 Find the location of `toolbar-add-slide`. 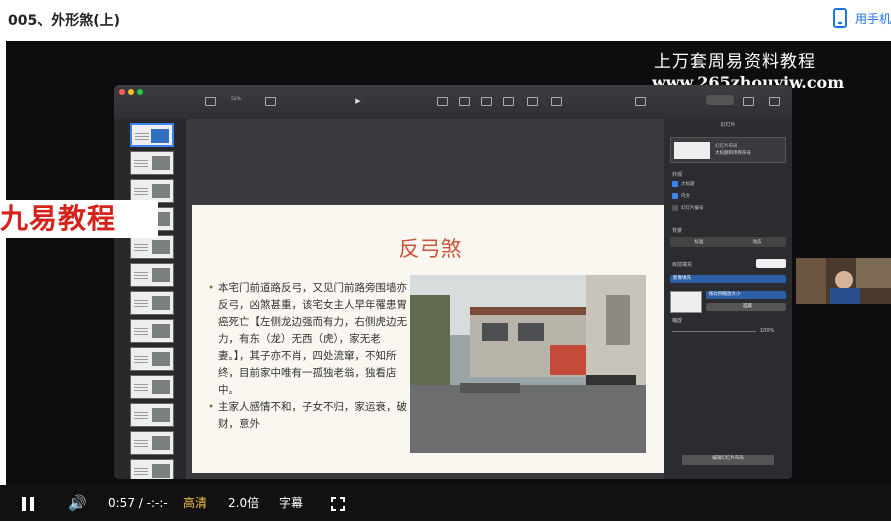

toolbar-add-slide is located at coordinates (270, 102).